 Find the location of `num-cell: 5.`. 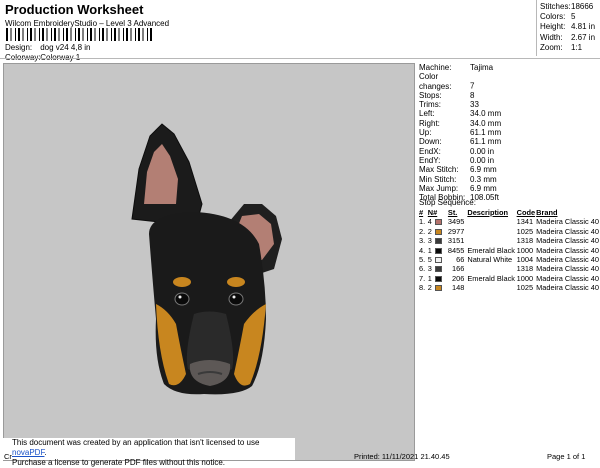

num-cell: 5. is located at coordinates (422, 260).